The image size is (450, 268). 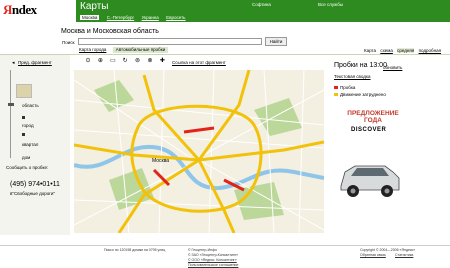 I want to click on legend-jam: Пробка, so click(x=348, y=87).